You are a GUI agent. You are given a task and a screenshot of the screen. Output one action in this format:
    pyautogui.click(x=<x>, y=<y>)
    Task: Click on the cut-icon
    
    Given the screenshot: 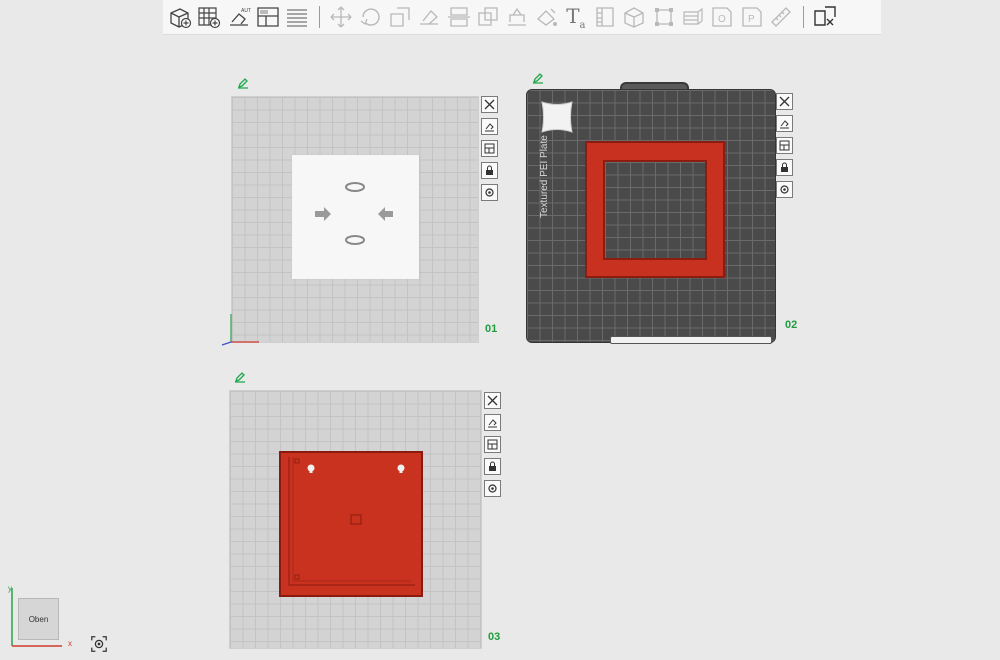 What is the action you would take?
    pyautogui.click(x=458, y=17)
    